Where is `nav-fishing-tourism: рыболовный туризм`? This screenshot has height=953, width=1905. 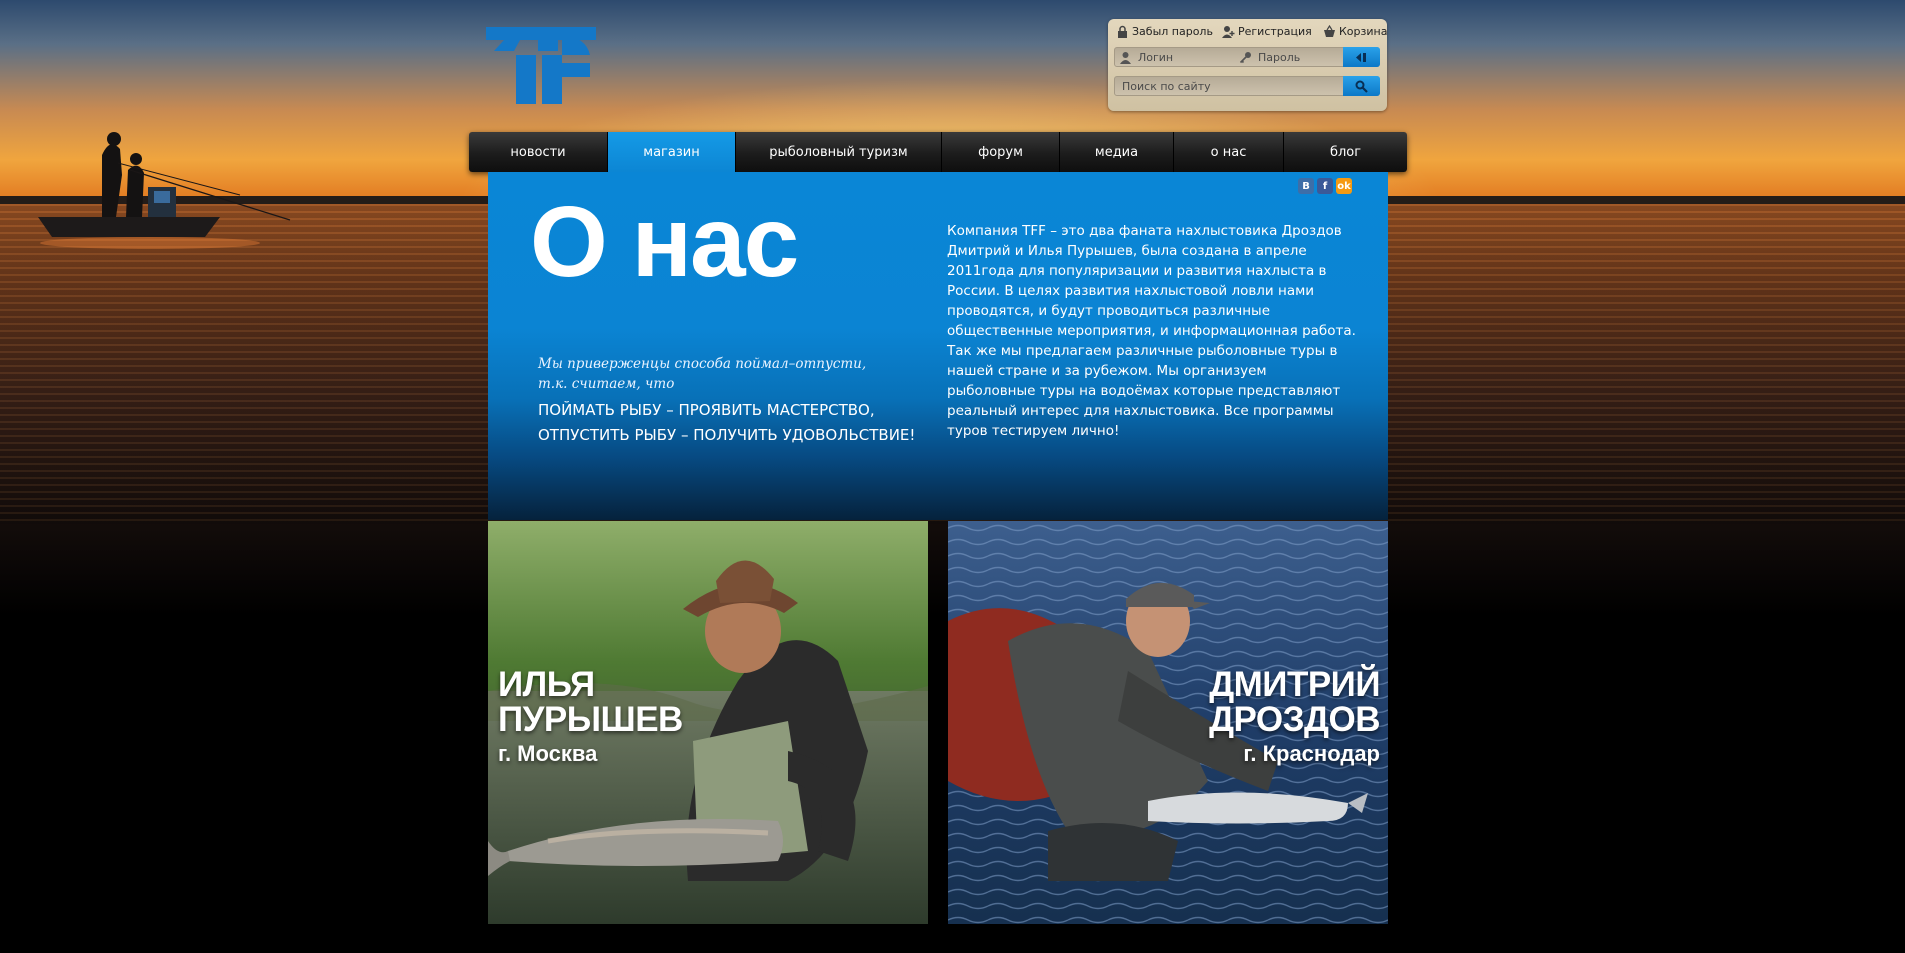
nav-fishing-tourism: рыболовный туризм is located at coordinates (839, 152).